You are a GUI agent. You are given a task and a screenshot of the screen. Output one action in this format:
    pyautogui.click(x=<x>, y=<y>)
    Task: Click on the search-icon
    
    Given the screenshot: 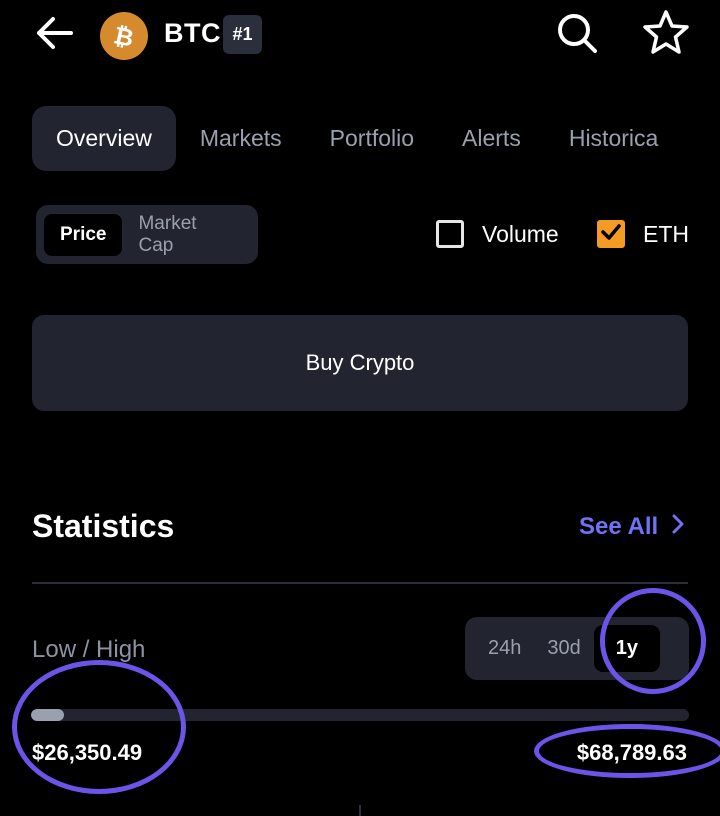 What is the action you would take?
    pyautogui.click(x=577, y=35)
    